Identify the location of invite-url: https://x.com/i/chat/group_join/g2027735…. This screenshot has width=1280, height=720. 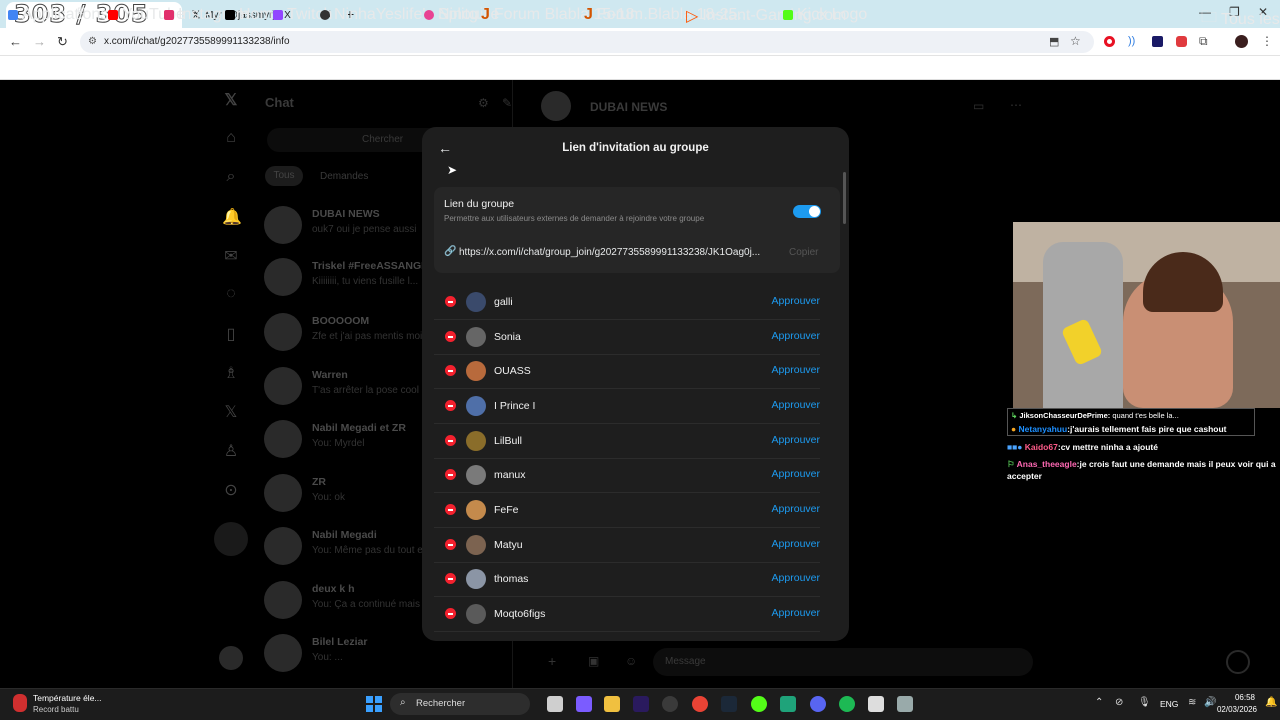
(610, 252).